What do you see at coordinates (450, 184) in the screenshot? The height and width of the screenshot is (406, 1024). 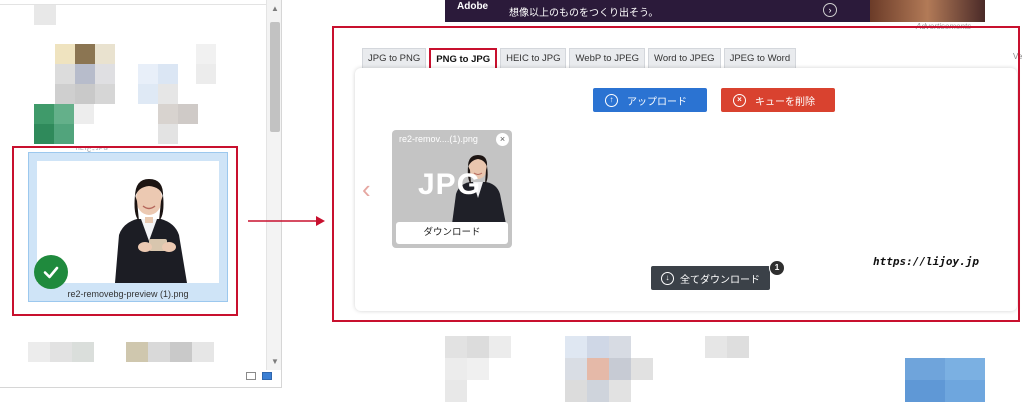 I see `output-format-label: JPG` at bounding box center [450, 184].